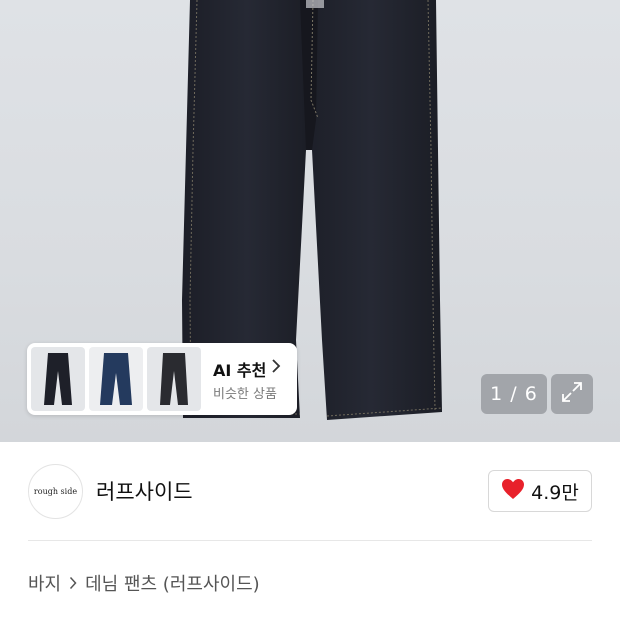 This screenshot has height=620, width=620. Describe the element at coordinates (310, 540) in the screenshot. I see `divider` at that location.